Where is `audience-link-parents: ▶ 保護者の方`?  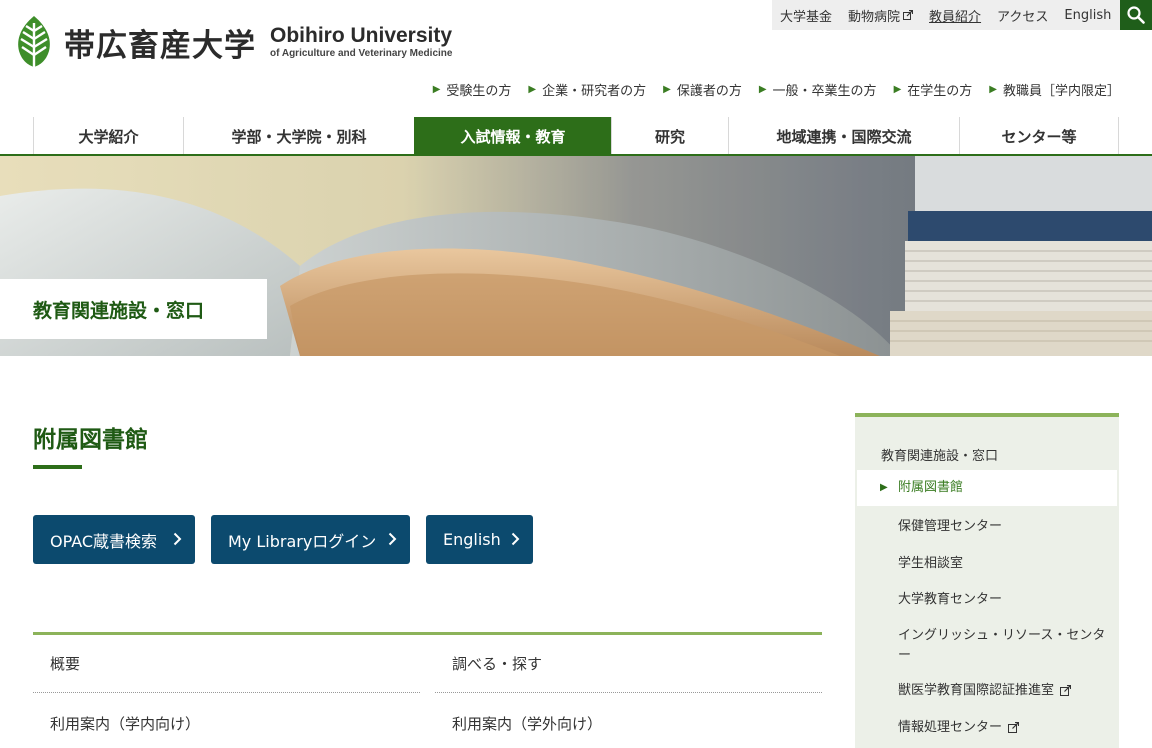
audience-link-parents: ▶ 保護者の方 is located at coordinates (702, 89).